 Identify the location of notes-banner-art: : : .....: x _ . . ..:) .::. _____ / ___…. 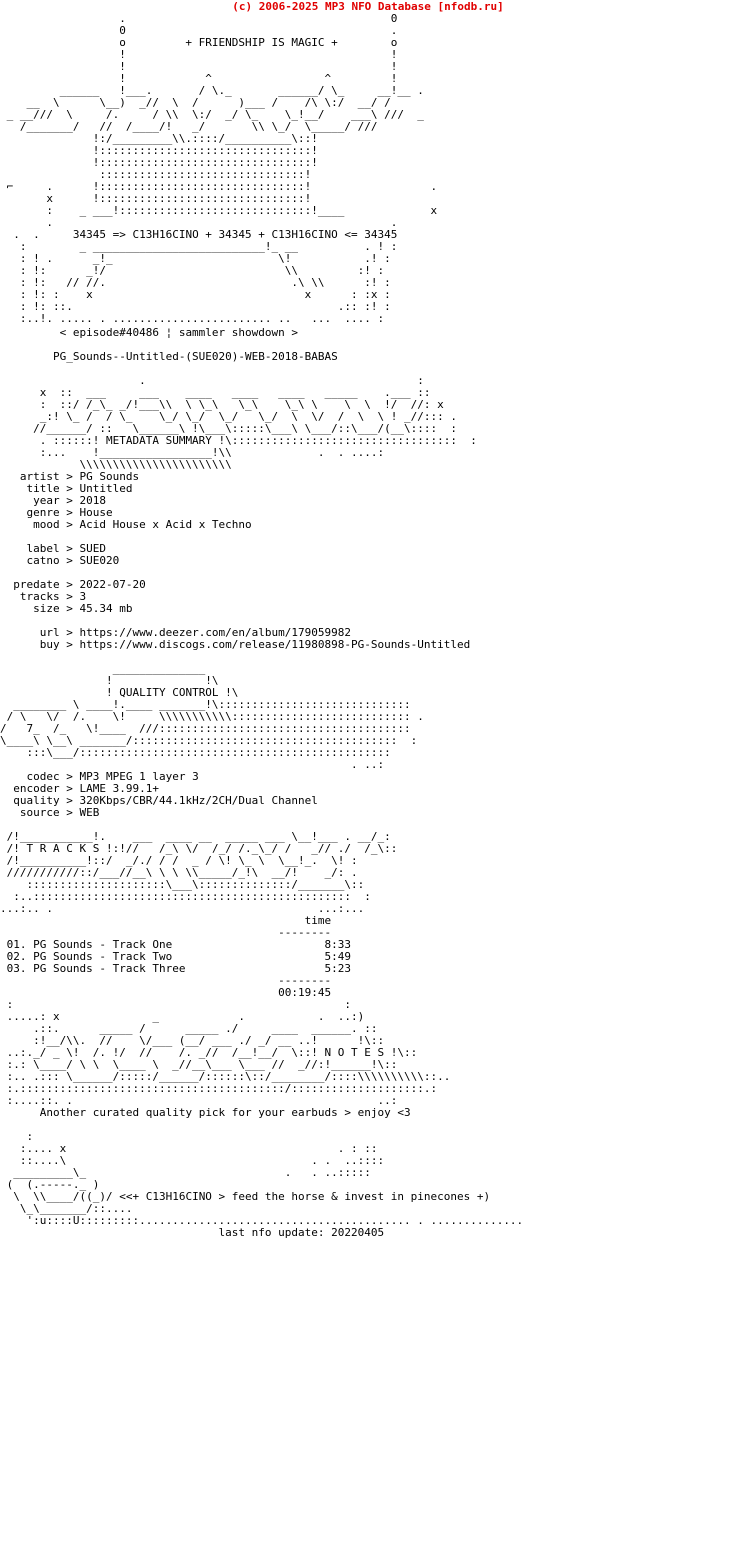
(228, 1052).